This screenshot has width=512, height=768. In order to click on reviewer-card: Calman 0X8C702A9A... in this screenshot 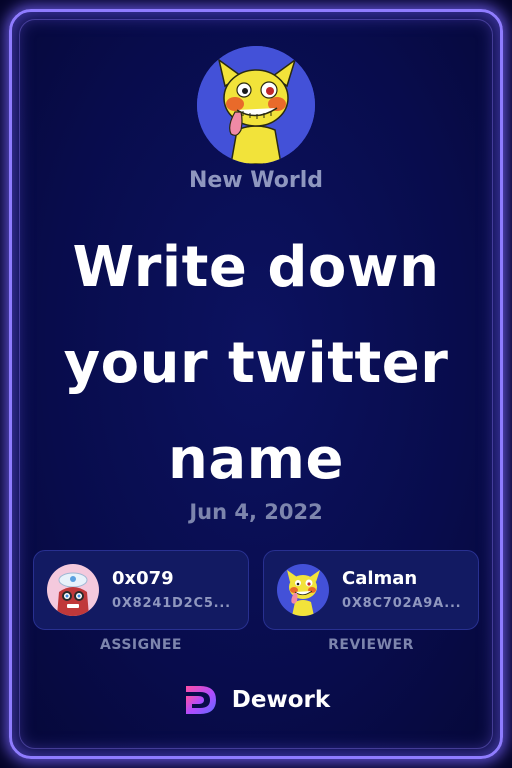, I will do `click(371, 590)`.